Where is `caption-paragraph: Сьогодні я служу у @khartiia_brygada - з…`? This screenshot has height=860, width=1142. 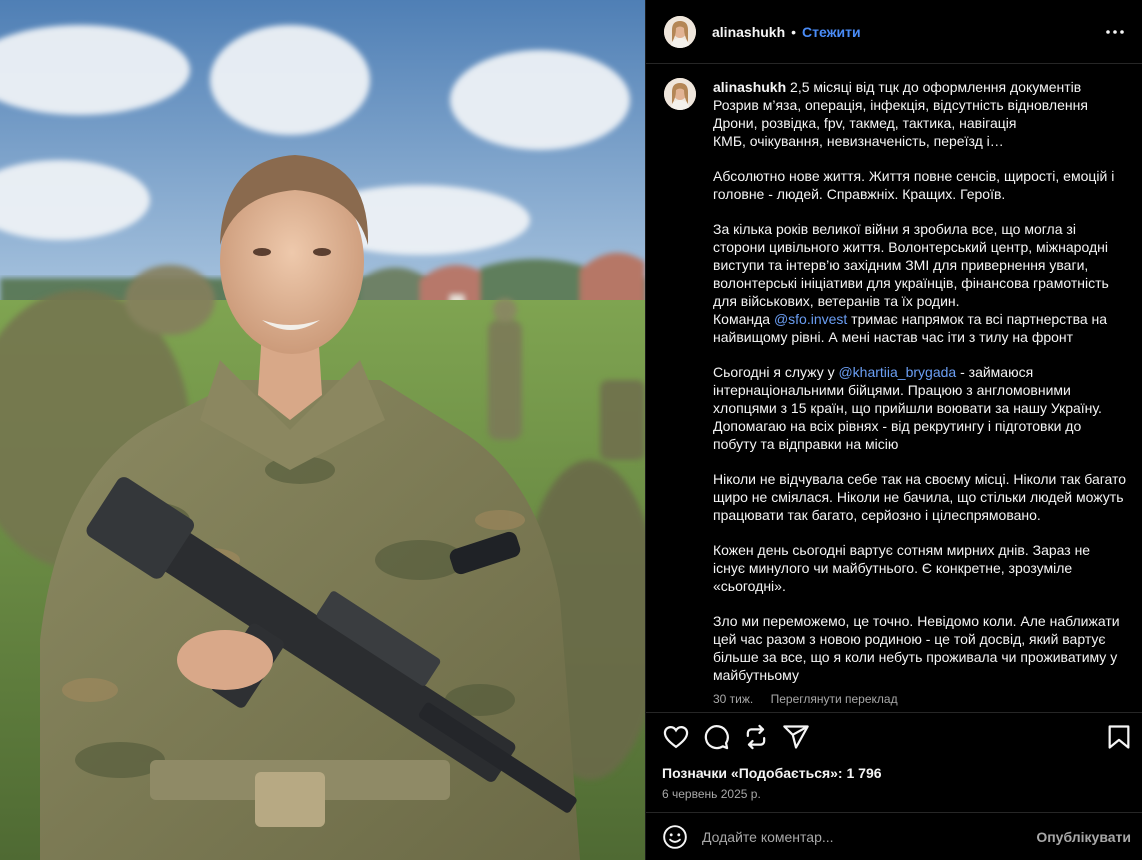
caption-paragraph: Сьогодні я служу у @khartiia_brygada - з… is located at coordinates (915, 408).